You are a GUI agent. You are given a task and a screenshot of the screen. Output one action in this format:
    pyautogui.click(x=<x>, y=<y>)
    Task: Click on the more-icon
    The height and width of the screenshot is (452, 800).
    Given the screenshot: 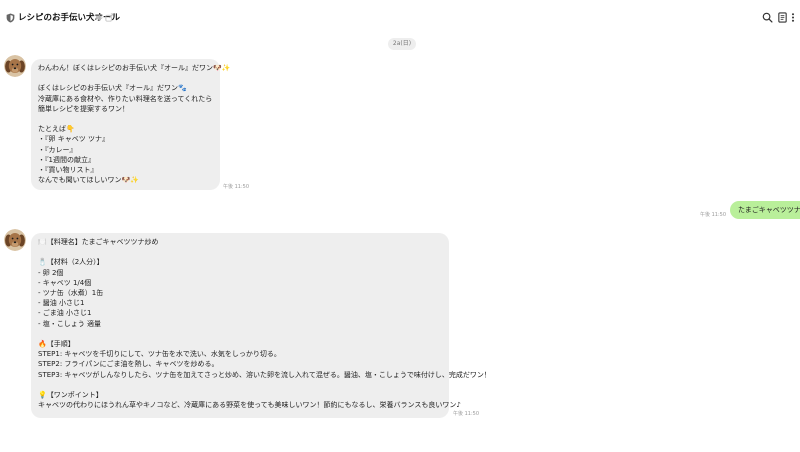 What is the action you would take?
    pyautogui.click(x=793, y=17)
    